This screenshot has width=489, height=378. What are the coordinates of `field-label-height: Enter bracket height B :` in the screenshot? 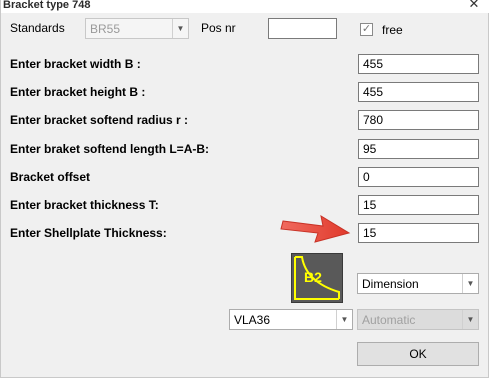 It's located at (78, 92).